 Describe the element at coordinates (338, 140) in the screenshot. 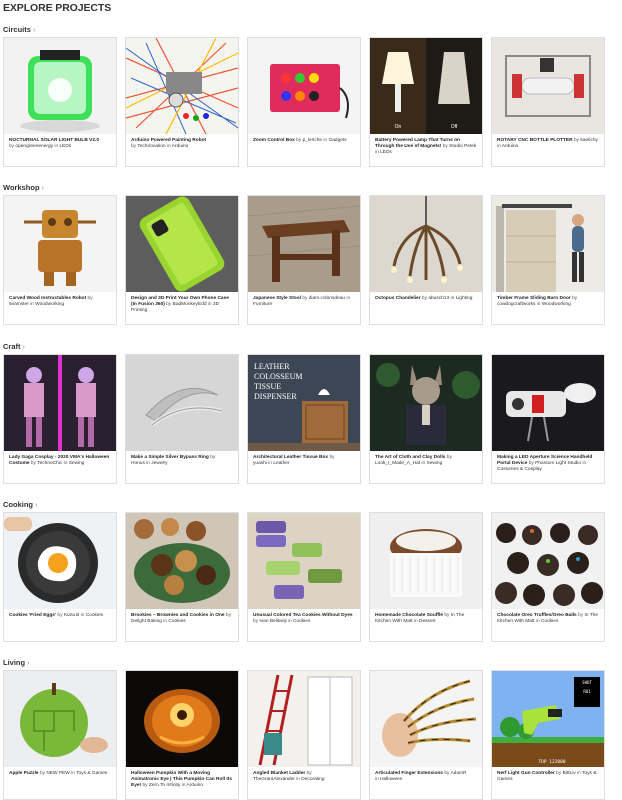

I see `project-category: Gadgets` at that location.